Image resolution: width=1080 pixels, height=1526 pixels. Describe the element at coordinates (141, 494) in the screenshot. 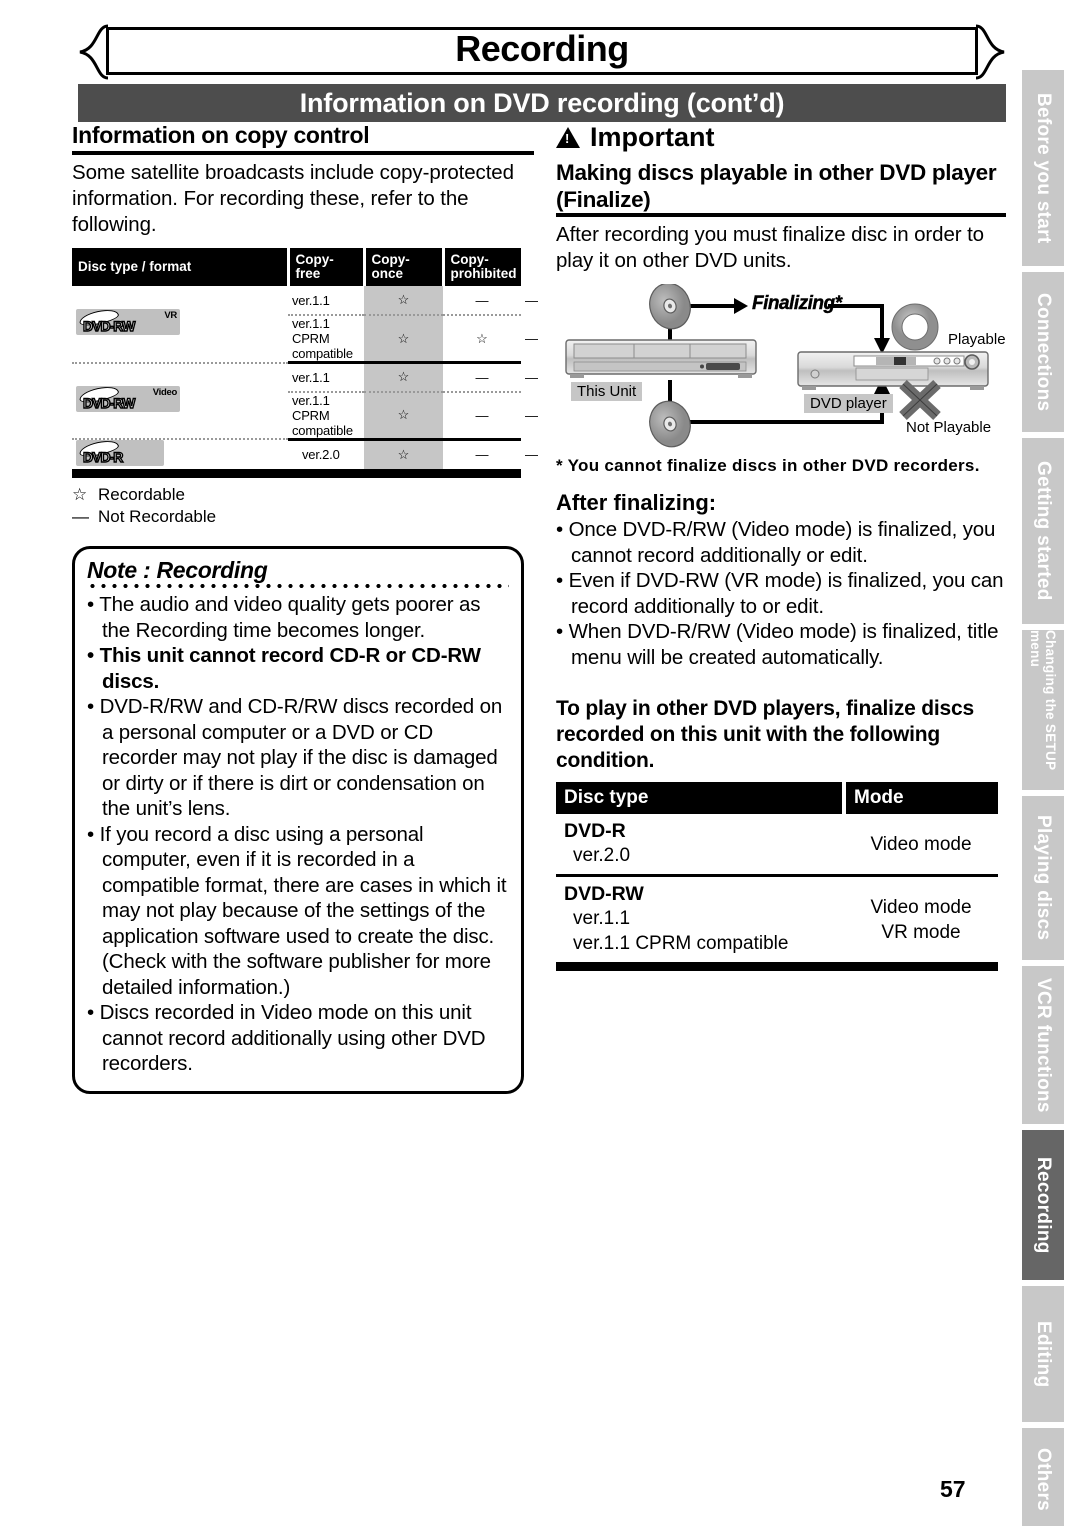

I see `legend-text: Recordable` at that location.